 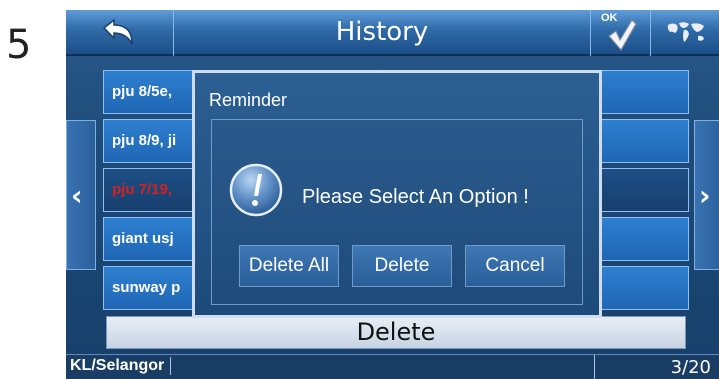 I want to click on back-button, so click(x=120, y=33).